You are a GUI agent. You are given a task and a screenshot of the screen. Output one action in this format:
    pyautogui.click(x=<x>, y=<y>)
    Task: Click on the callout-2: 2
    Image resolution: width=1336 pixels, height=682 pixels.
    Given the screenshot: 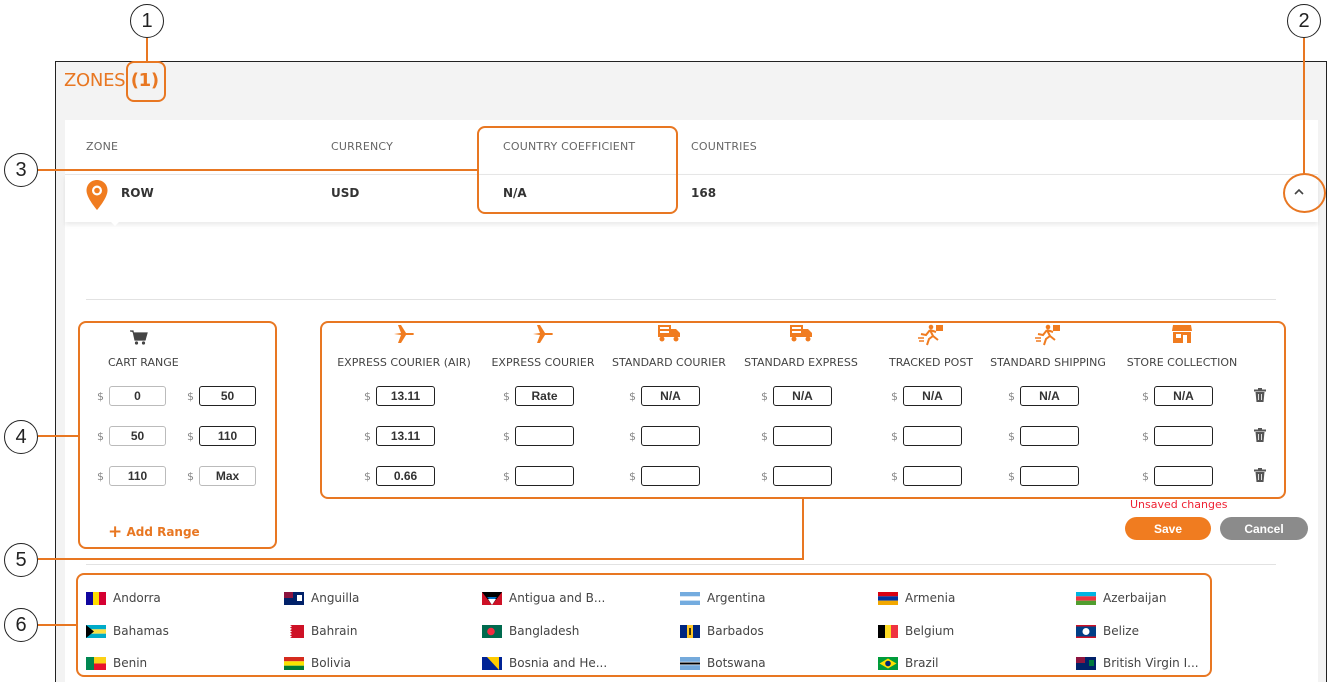 What is the action you would take?
    pyautogui.click(x=1304, y=21)
    